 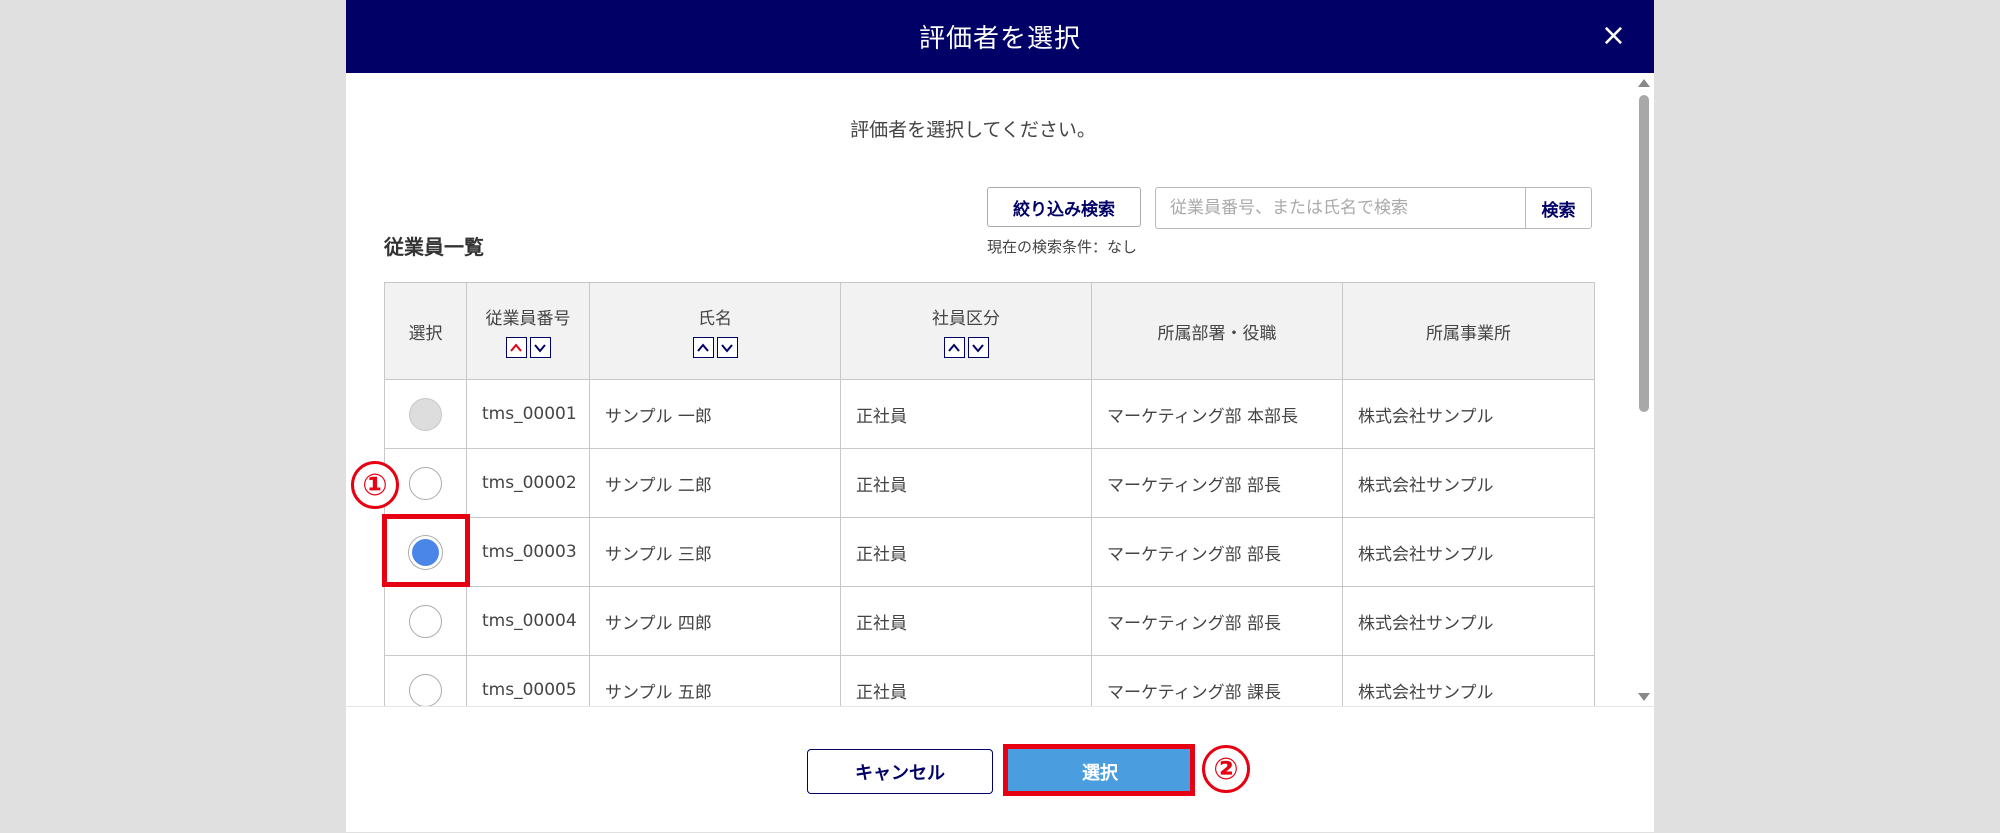 I want to click on scrollbar-thumb, so click(x=1644, y=253).